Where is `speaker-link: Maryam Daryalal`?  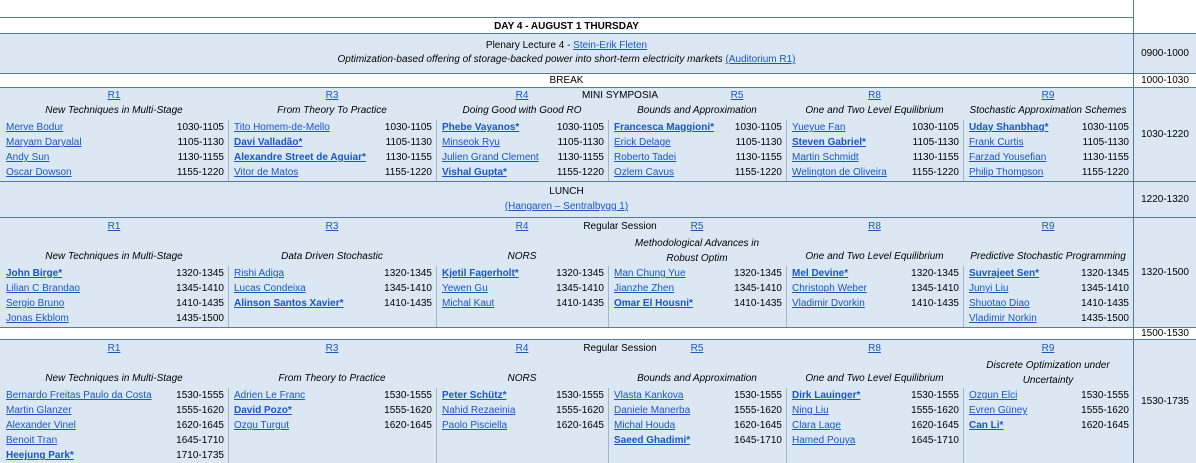
speaker-link: Maryam Daryalal is located at coordinates (44, 142).